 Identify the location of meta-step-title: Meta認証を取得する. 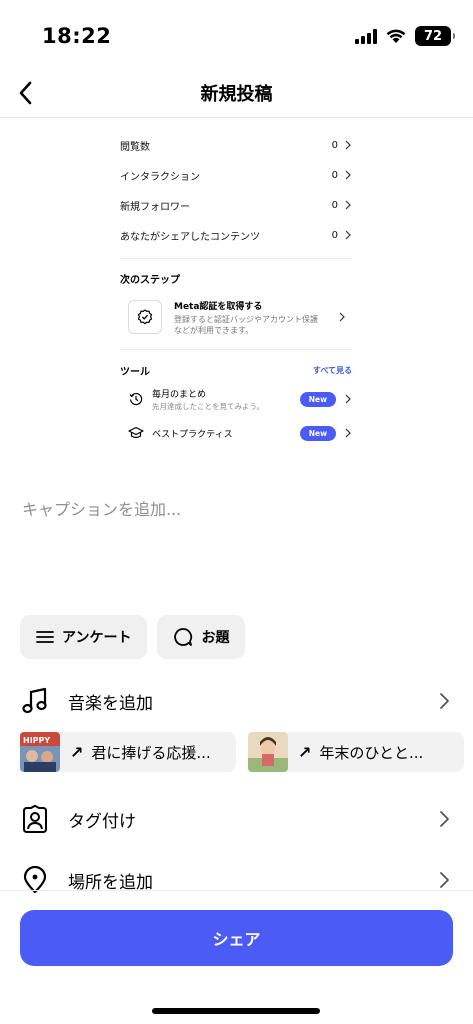
(218, 306).